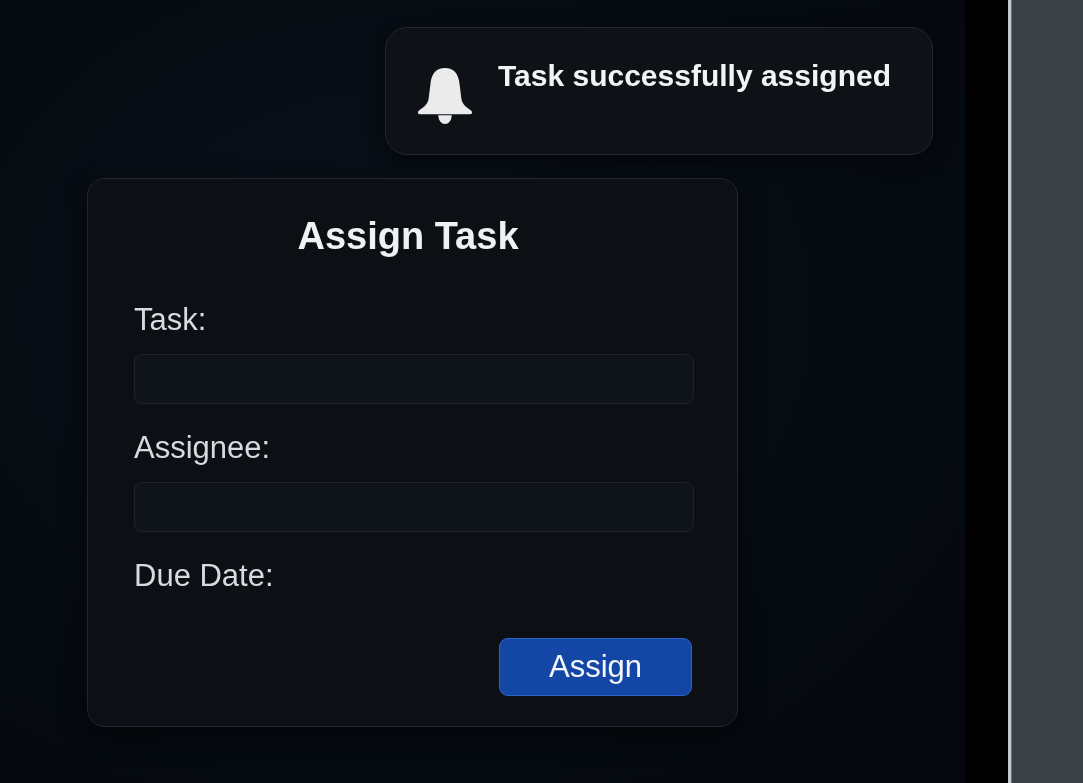 This screenshot has height=783, width=1083. I want to click on field-label: Assignee:, so click(202, 448).